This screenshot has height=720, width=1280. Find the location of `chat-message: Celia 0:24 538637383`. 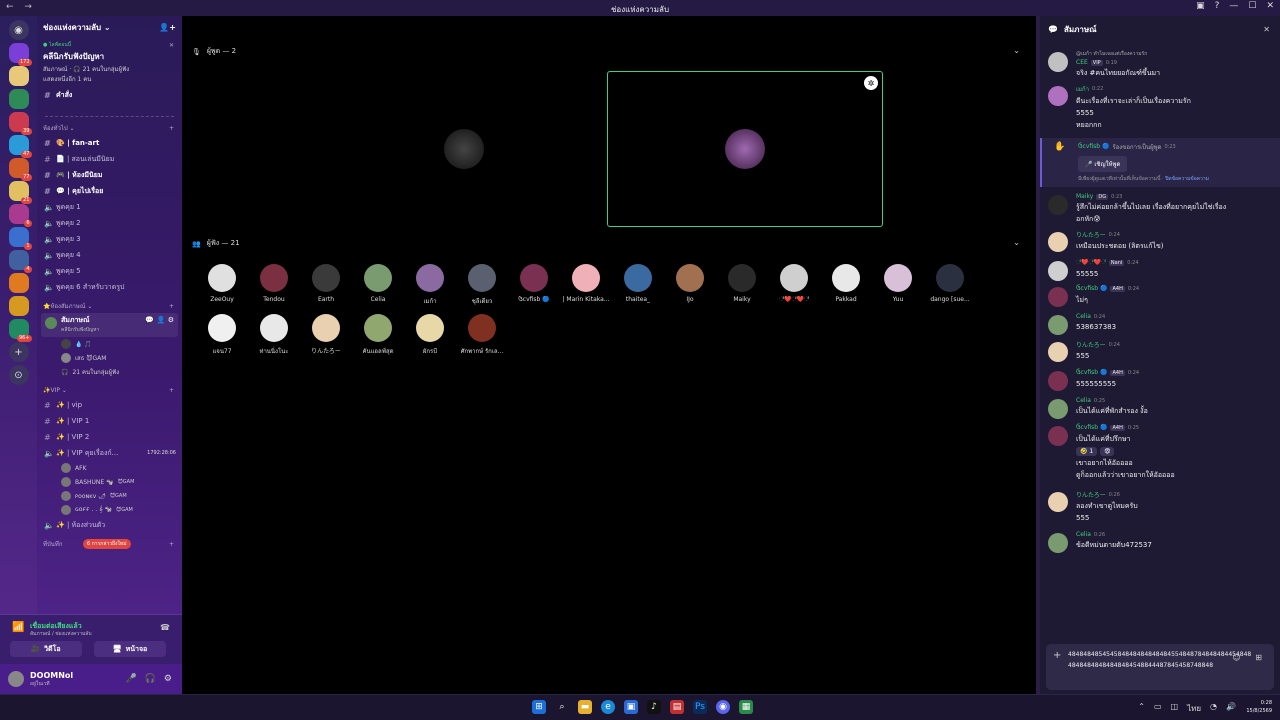

chat-message: Celia 0:24 538637383 is located at coordinates (1160, 324).